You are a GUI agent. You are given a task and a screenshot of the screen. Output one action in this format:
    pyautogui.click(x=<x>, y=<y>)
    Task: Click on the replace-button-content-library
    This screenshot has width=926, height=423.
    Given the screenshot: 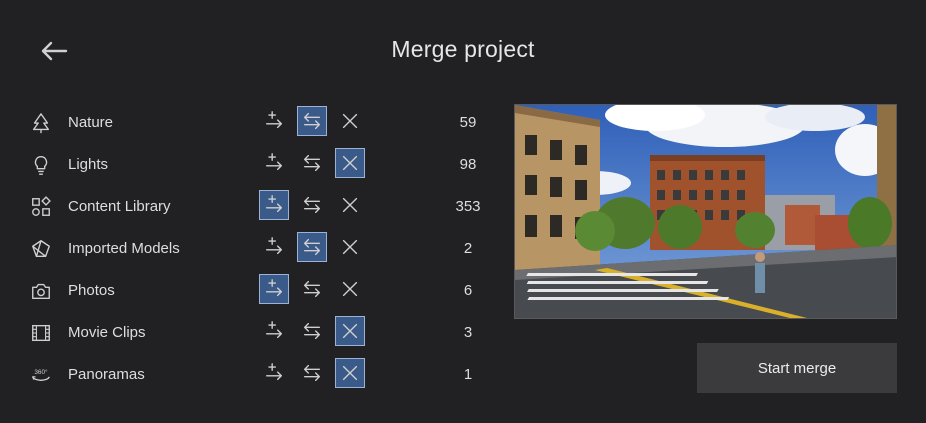 What is the action you would take?
    pyautogui.click(x=312, y=205)
    